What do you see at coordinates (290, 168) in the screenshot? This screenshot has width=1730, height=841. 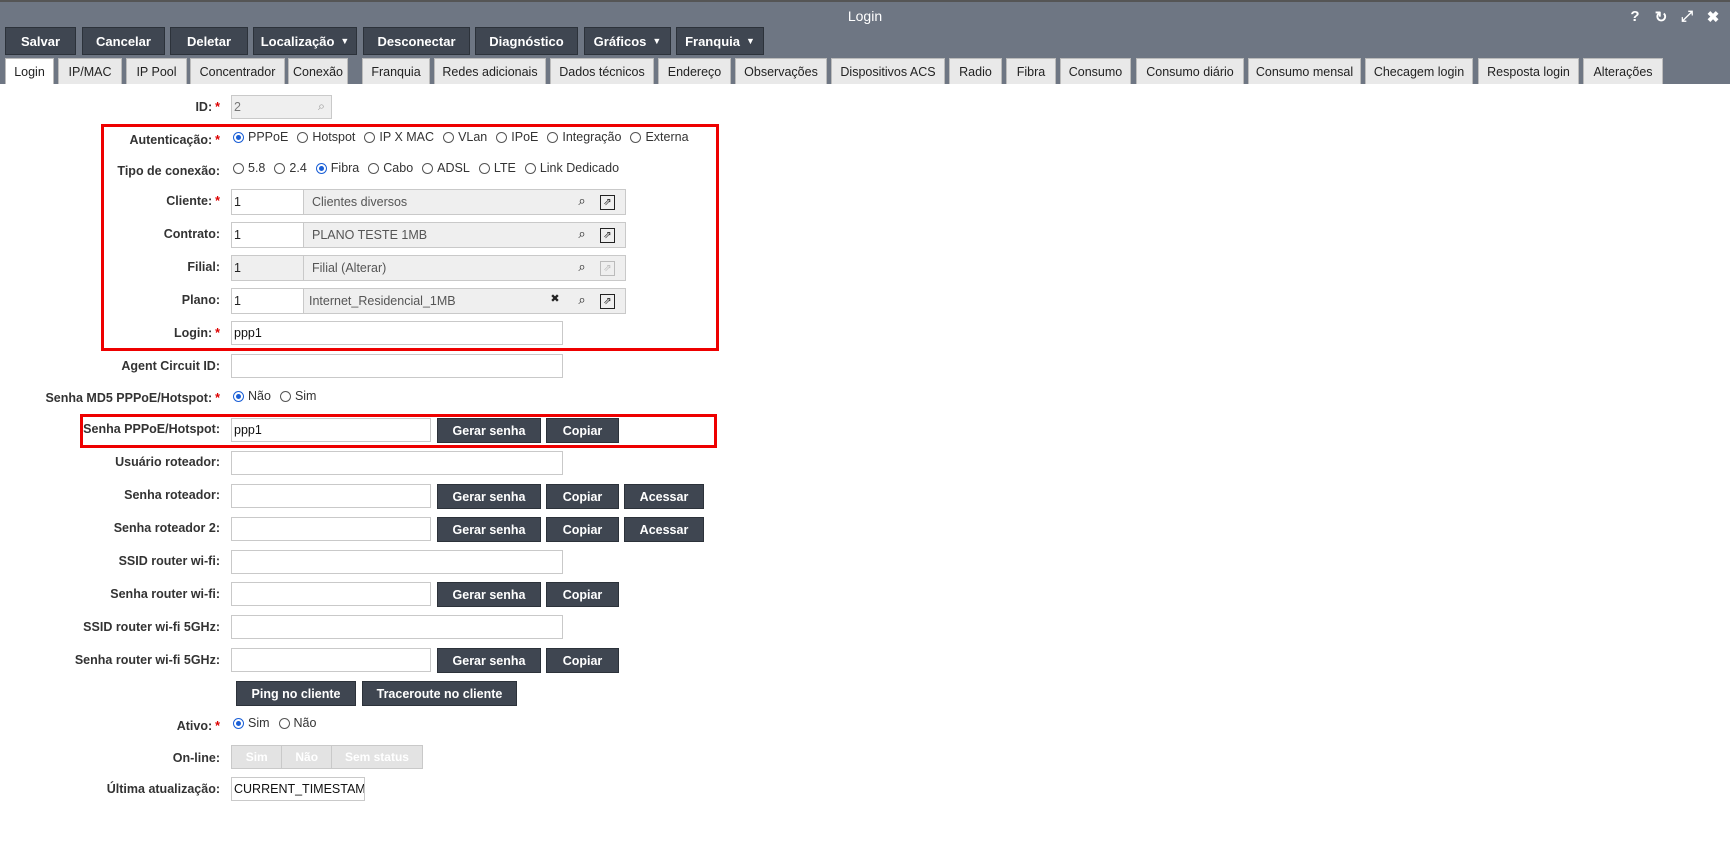 I see `radio-2-4: 2.4` at bounding box center [290, 168].